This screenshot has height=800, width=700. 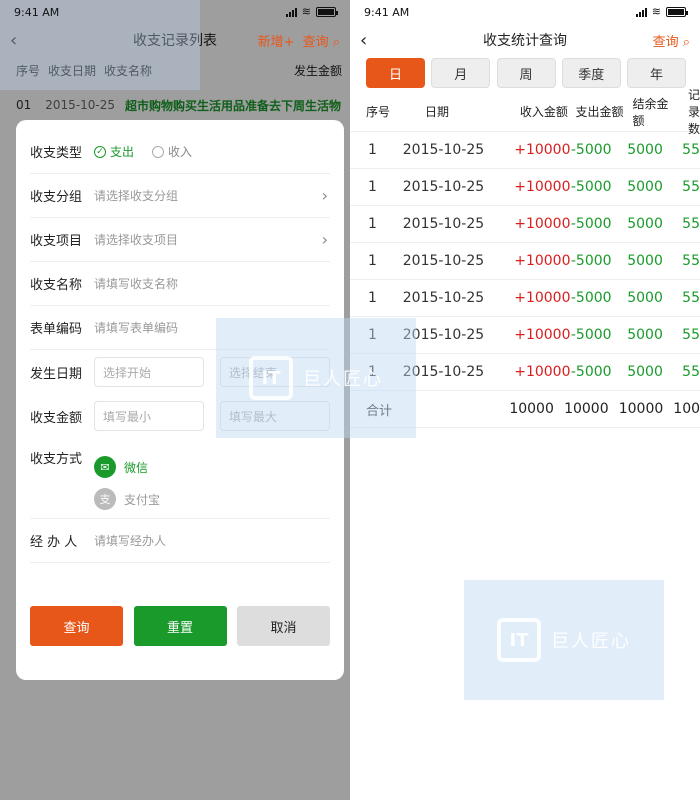 What do you see at coordinates (149, 416) in the screenshot?
I see `amount-min-field: 填写最小` at bounding box center [149, 416].